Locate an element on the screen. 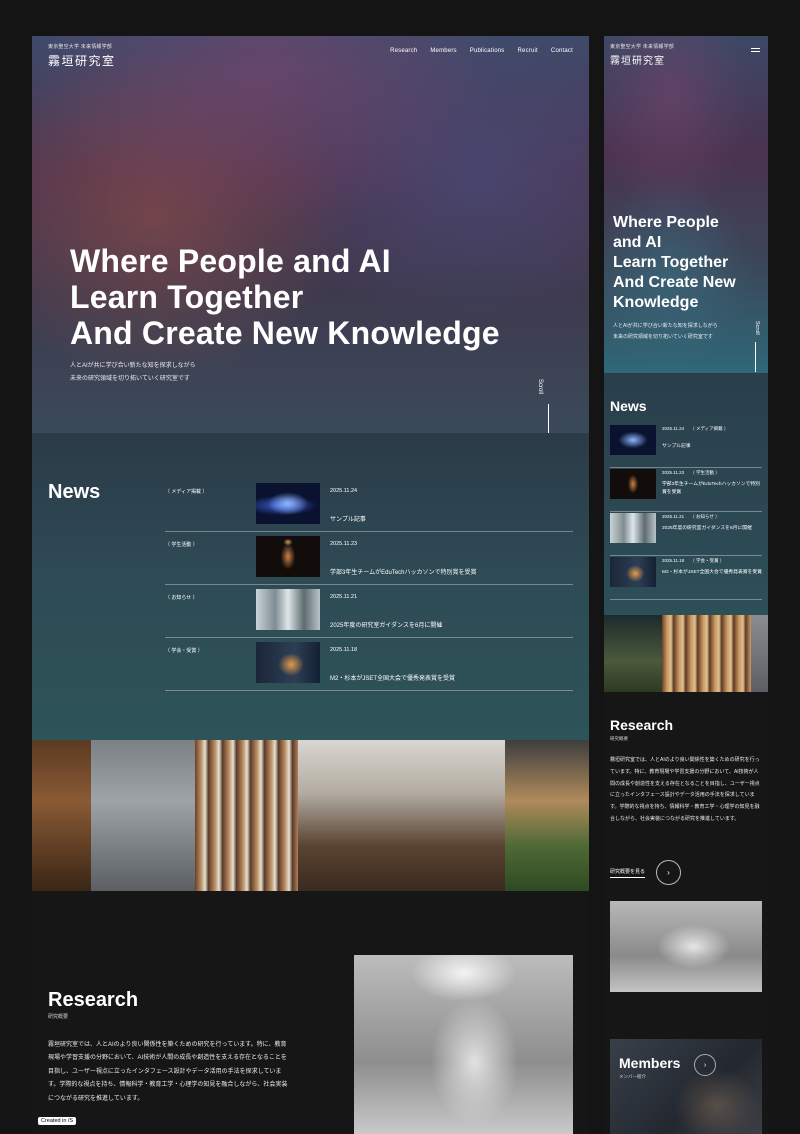  mobile-scroll-indicator: Scroll is located at coordinates (757, 328).